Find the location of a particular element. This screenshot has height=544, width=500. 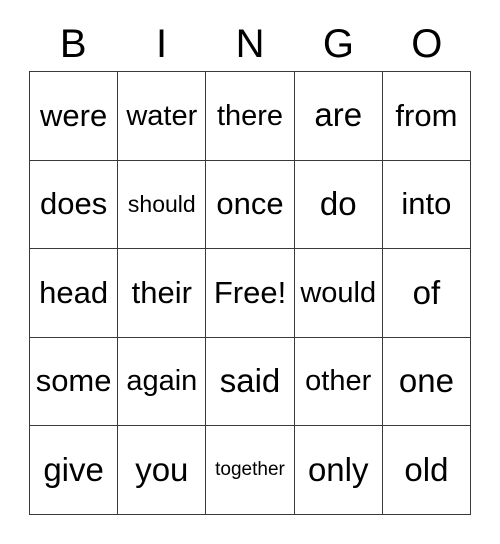

bingo-cell-label: of is located at coordinates (426, 292).